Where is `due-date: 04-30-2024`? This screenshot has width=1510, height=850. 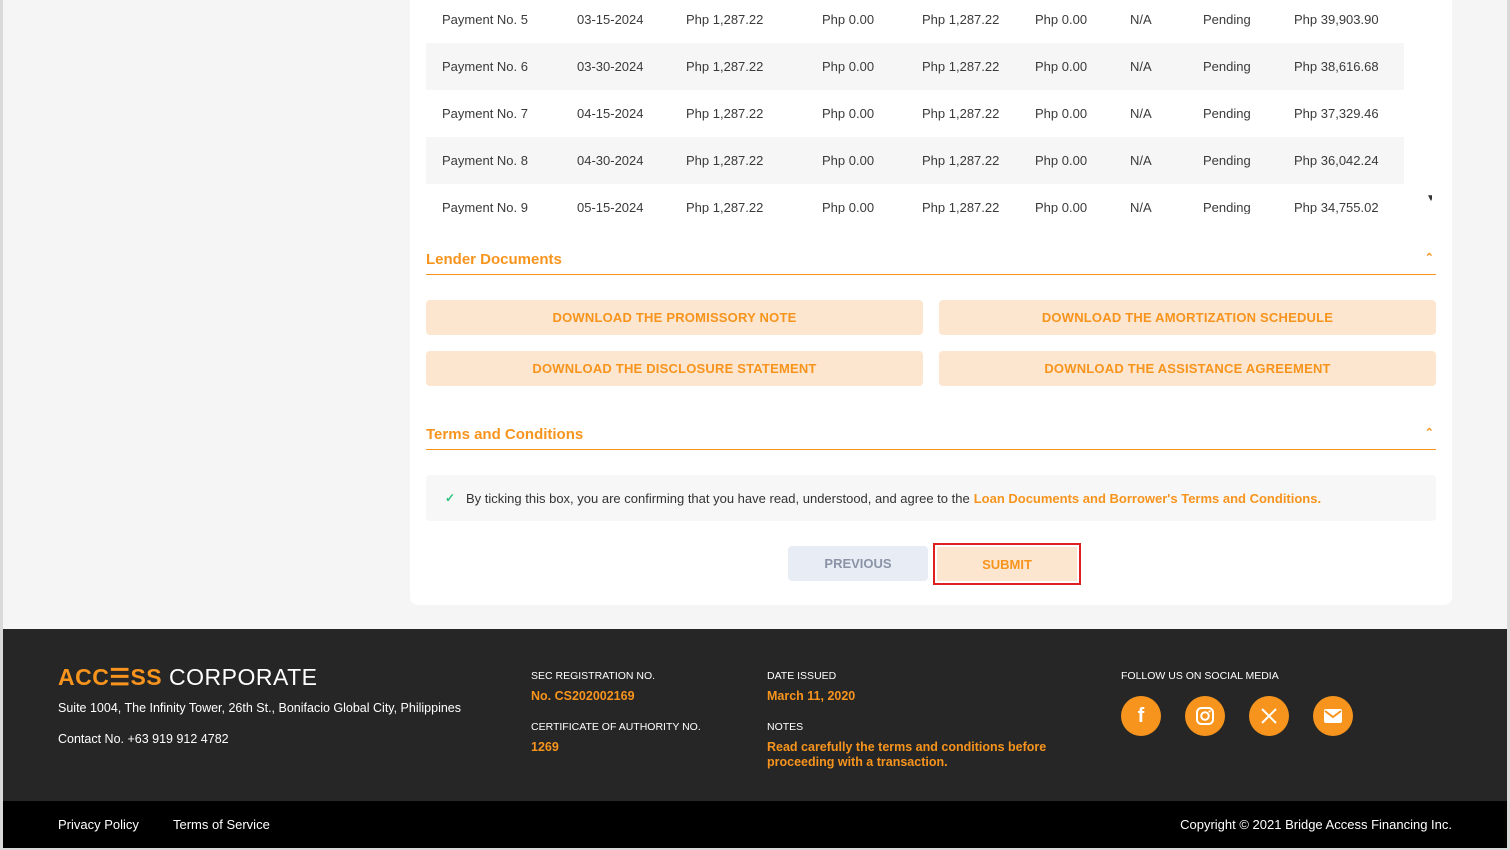
due-date: 04-30-2024 is located at coordinates (610, 160).